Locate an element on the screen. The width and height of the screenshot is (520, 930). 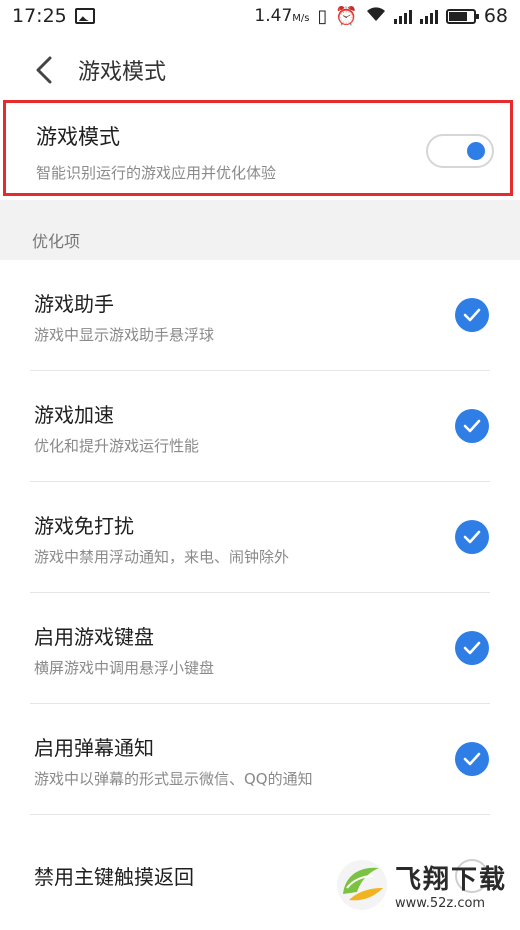
status-left: 17:25 is located at coordinates (53, 16).